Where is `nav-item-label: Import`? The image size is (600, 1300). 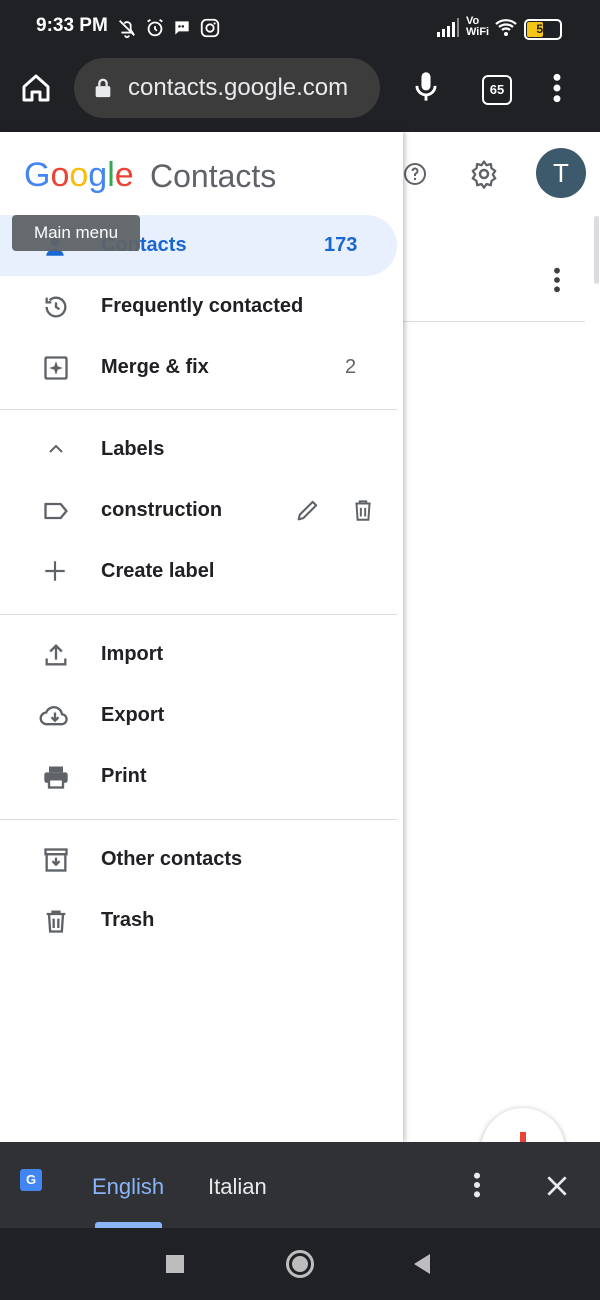 nav-item-label: Import is located at coordinates (132, 654).